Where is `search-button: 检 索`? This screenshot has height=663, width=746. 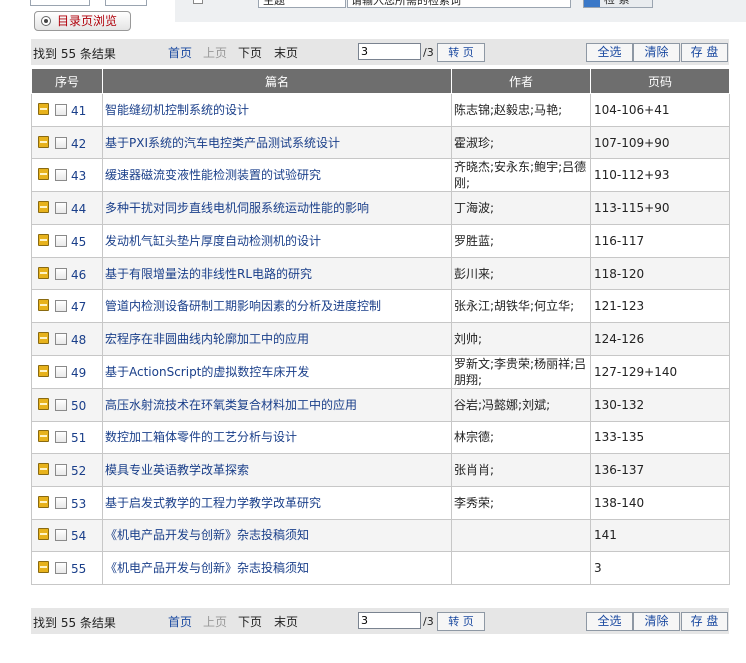
search-button: 检 索 is located at coordinates (618, 4).